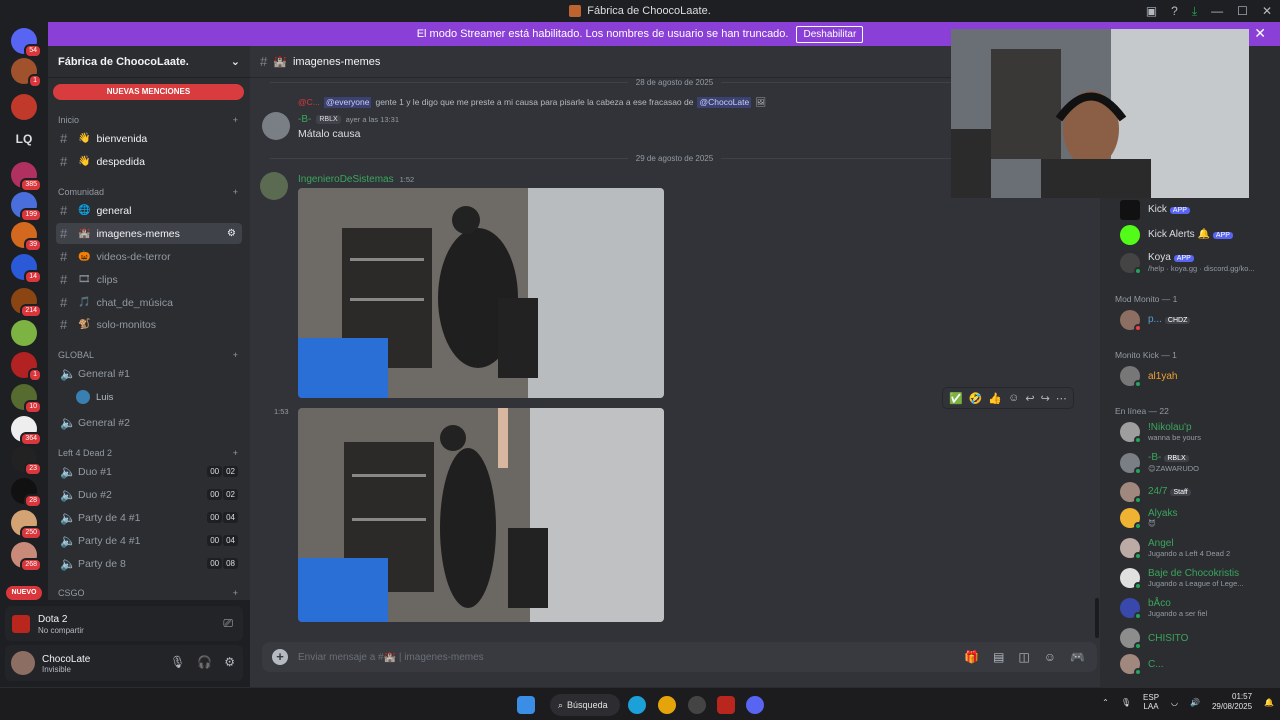 This screenshot has height=720, width=1280. What do you see at coordinates (26, 525) in the screenshot?
I see `server-item: 250` at bounding box center [26, 525].